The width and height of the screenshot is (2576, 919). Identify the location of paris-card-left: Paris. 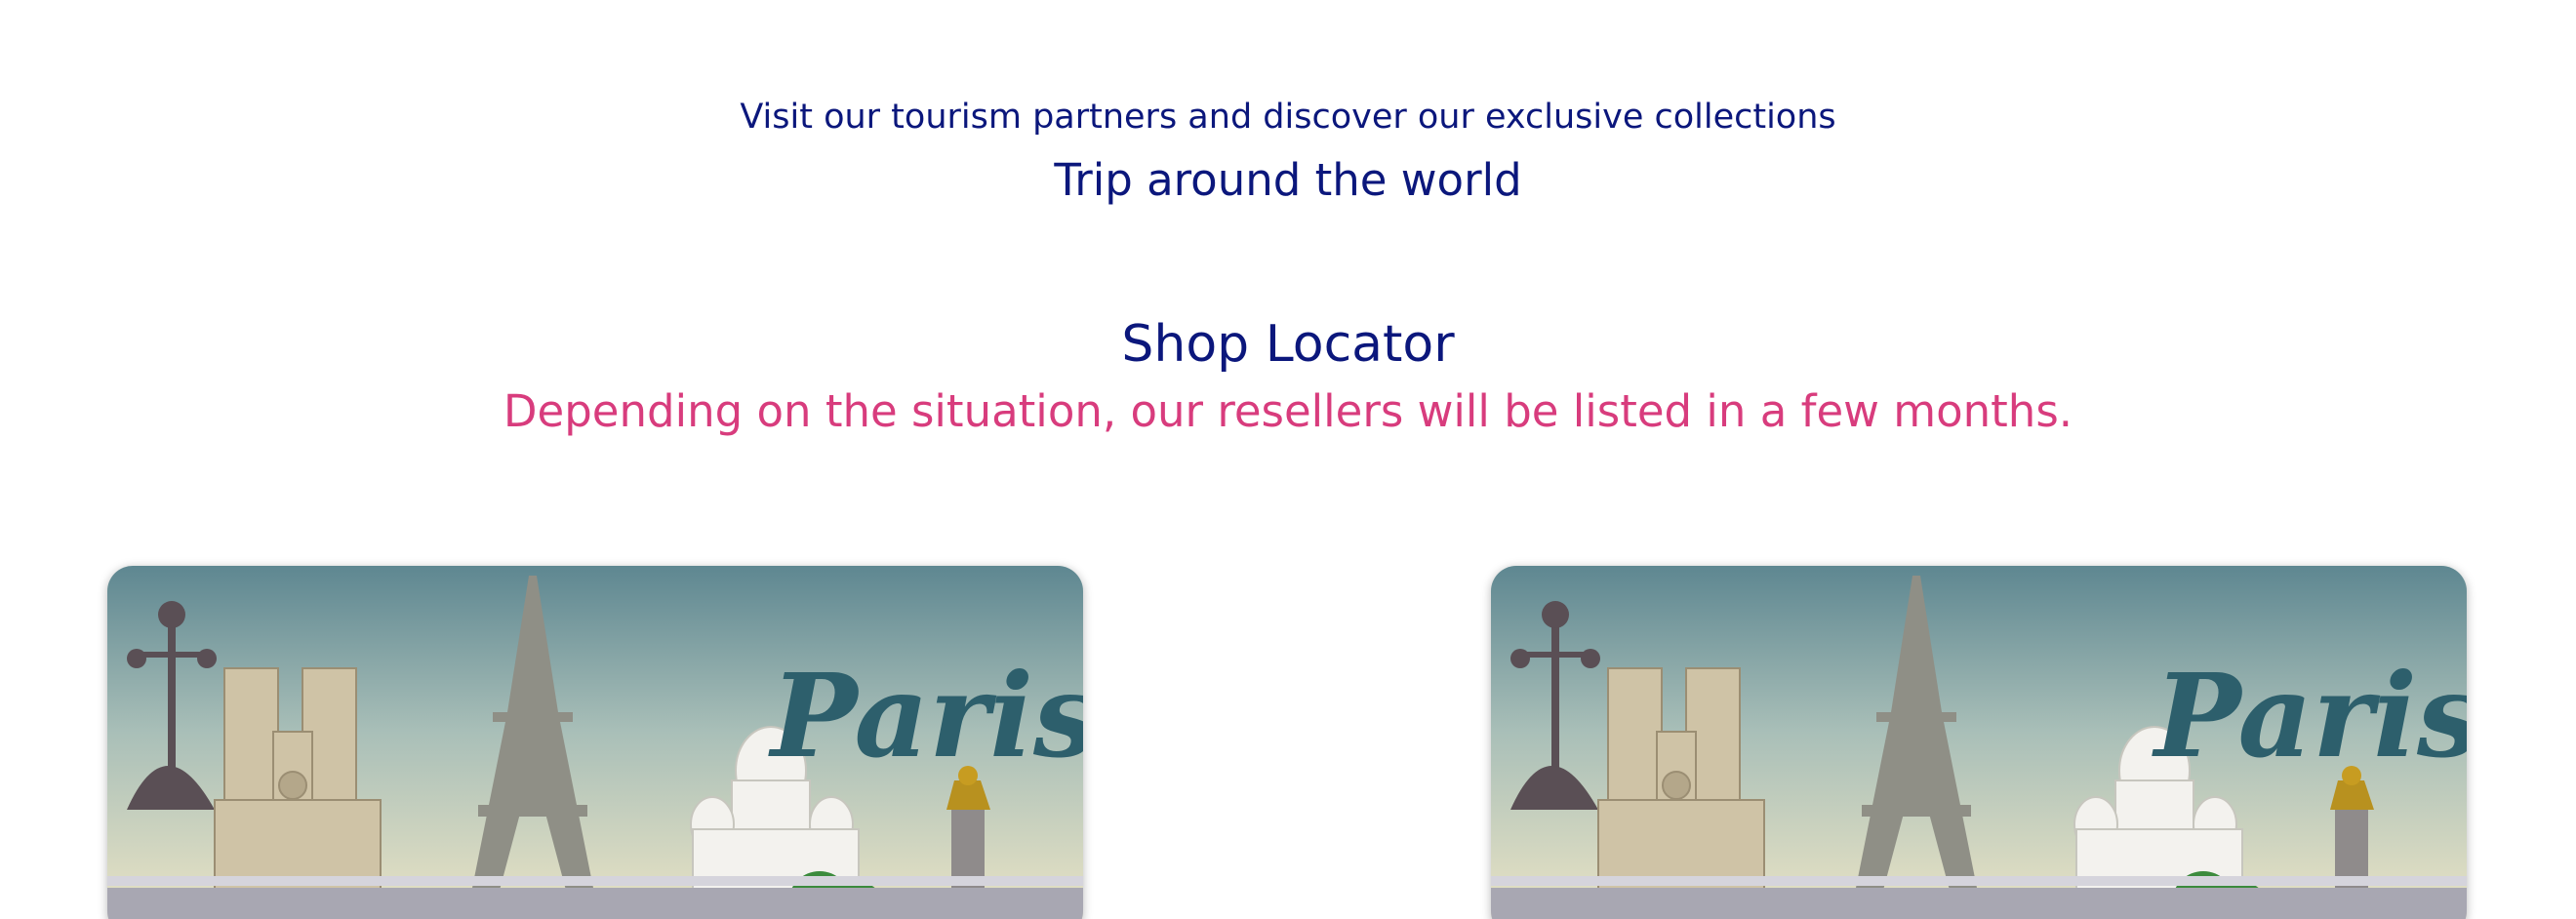
(595, 743).